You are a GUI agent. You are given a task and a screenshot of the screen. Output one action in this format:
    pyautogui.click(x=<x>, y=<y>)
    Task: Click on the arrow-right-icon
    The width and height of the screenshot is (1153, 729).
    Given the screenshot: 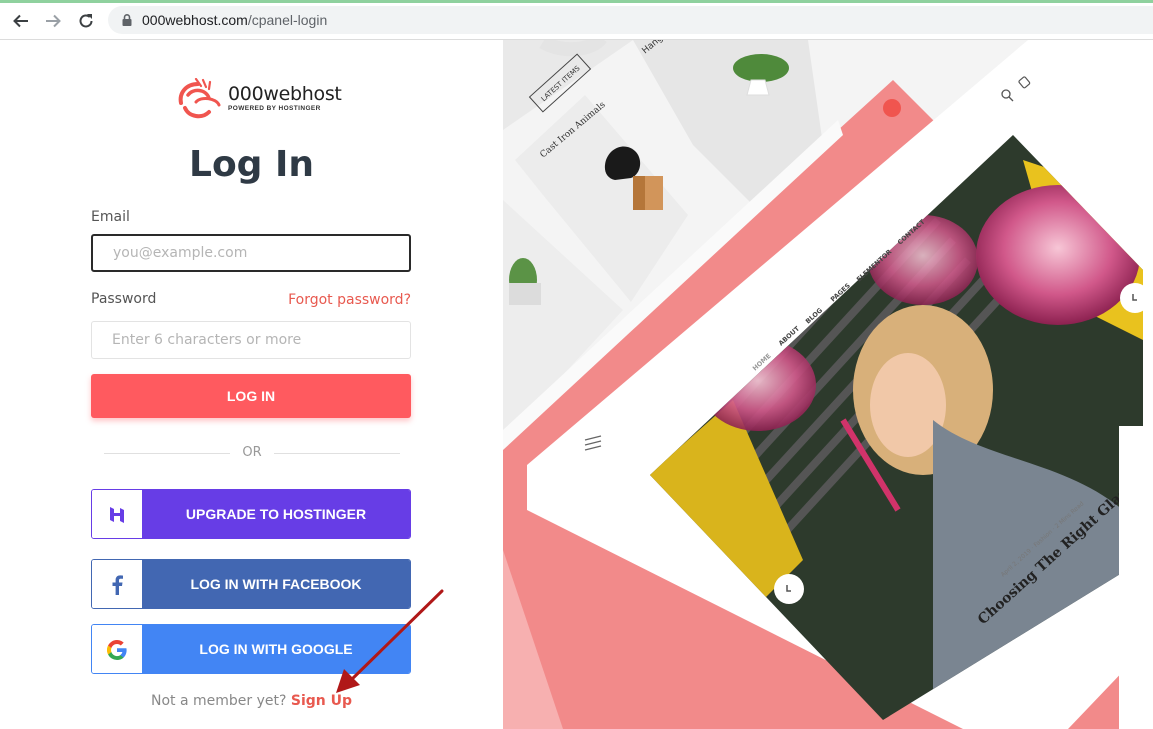 What is the action you would take?
    pyautogui.click(x=53, y=21)
    